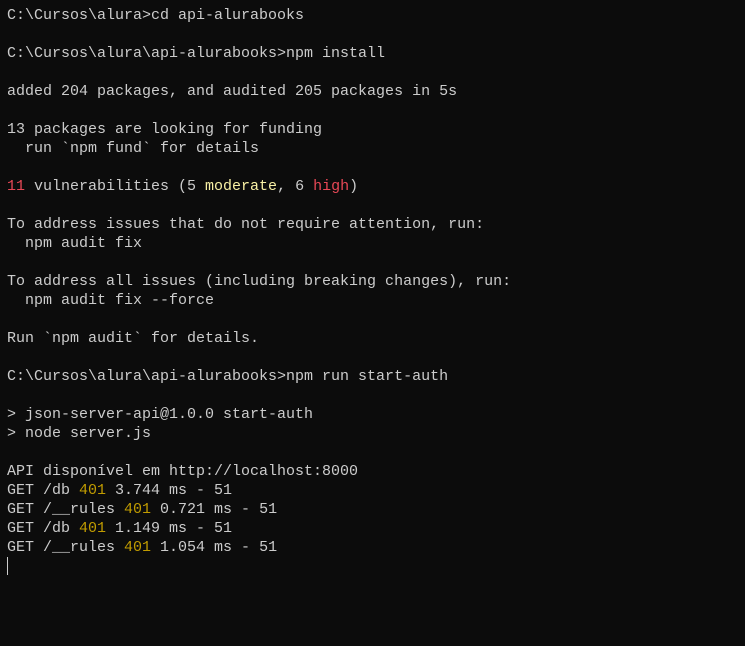 The width and height of the screenshot is (745, 646). Describe the element at coordinates (214, 547) in the screenshot. I see `terminal-text: 1.054 ms - 51` at that location.